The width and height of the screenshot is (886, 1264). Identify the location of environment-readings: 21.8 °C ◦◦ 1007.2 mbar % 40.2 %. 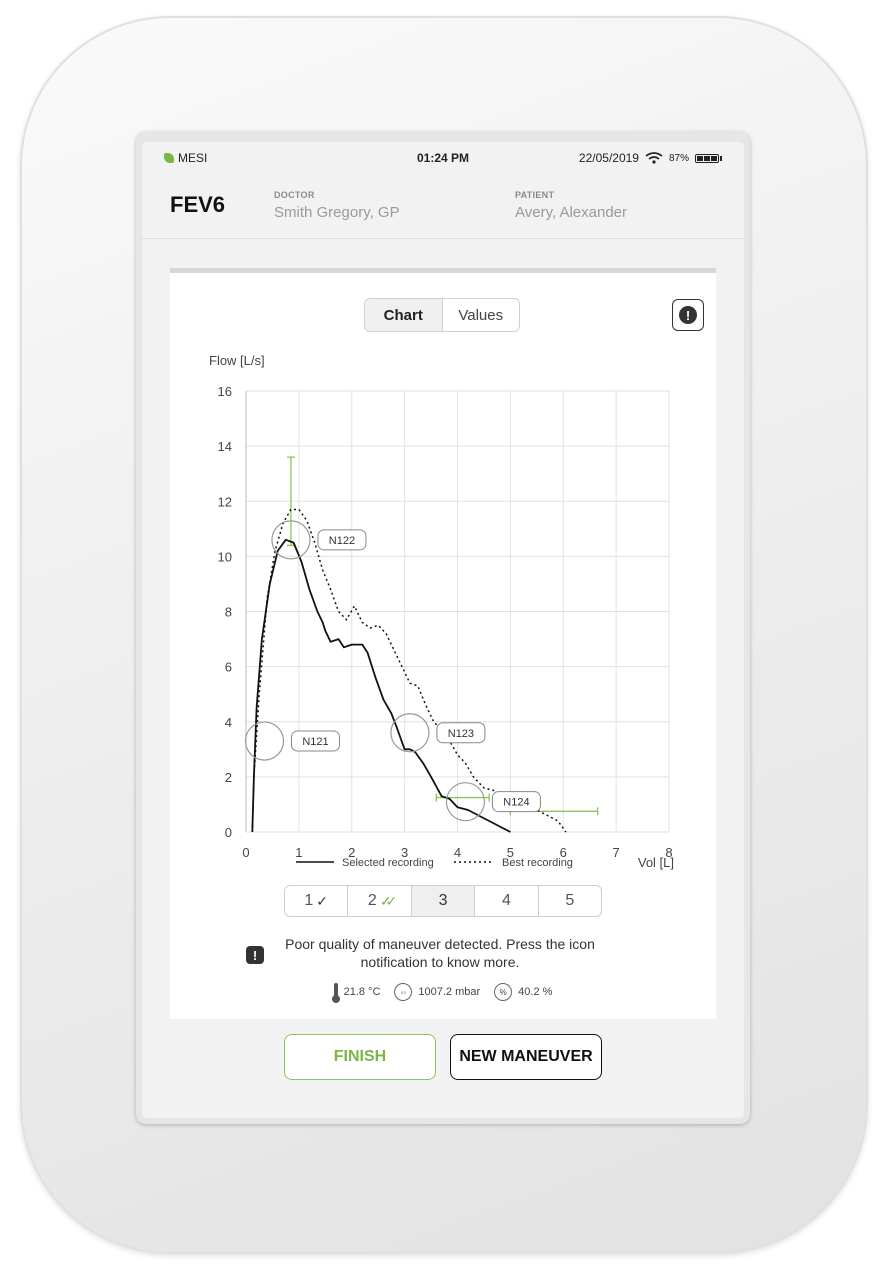
(443, 993).